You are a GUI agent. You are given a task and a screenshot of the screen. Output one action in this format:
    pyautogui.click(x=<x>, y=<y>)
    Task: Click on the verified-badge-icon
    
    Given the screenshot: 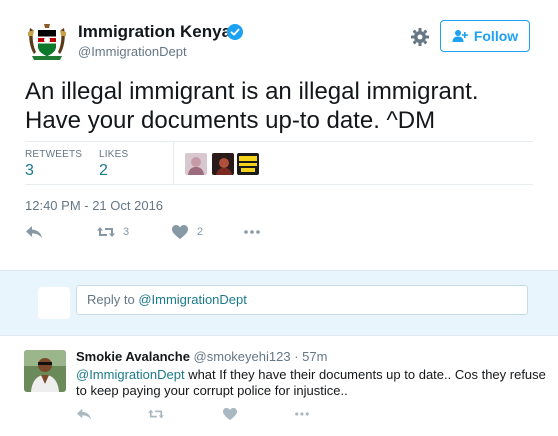 What is the action you would take?
    pyautogui.click(x=235, y=32)
    